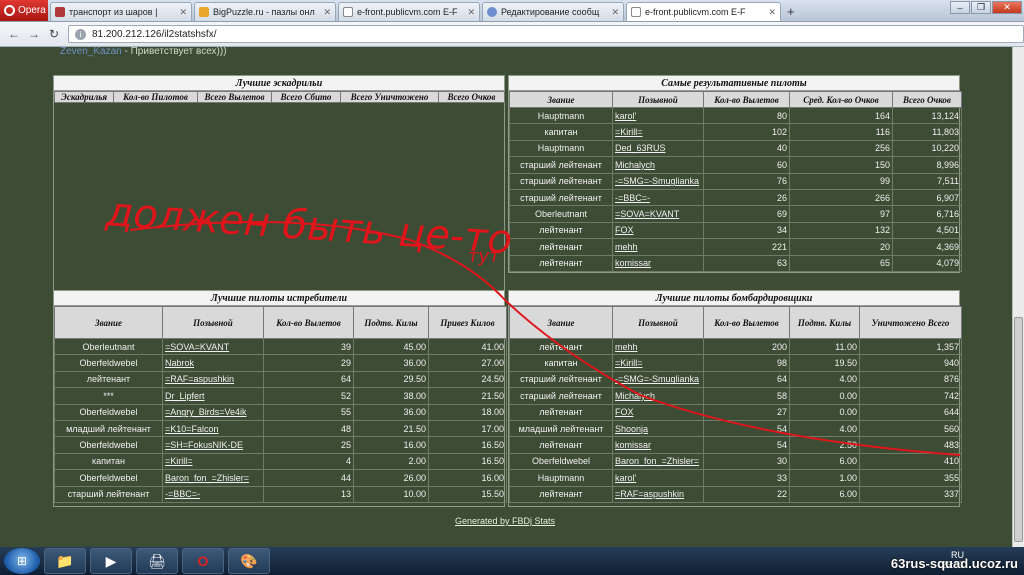 Image resolution: width=1024 pixels, height=575 pixels. I want to click on column-header: Всего Вылетов, so click(234, 97).